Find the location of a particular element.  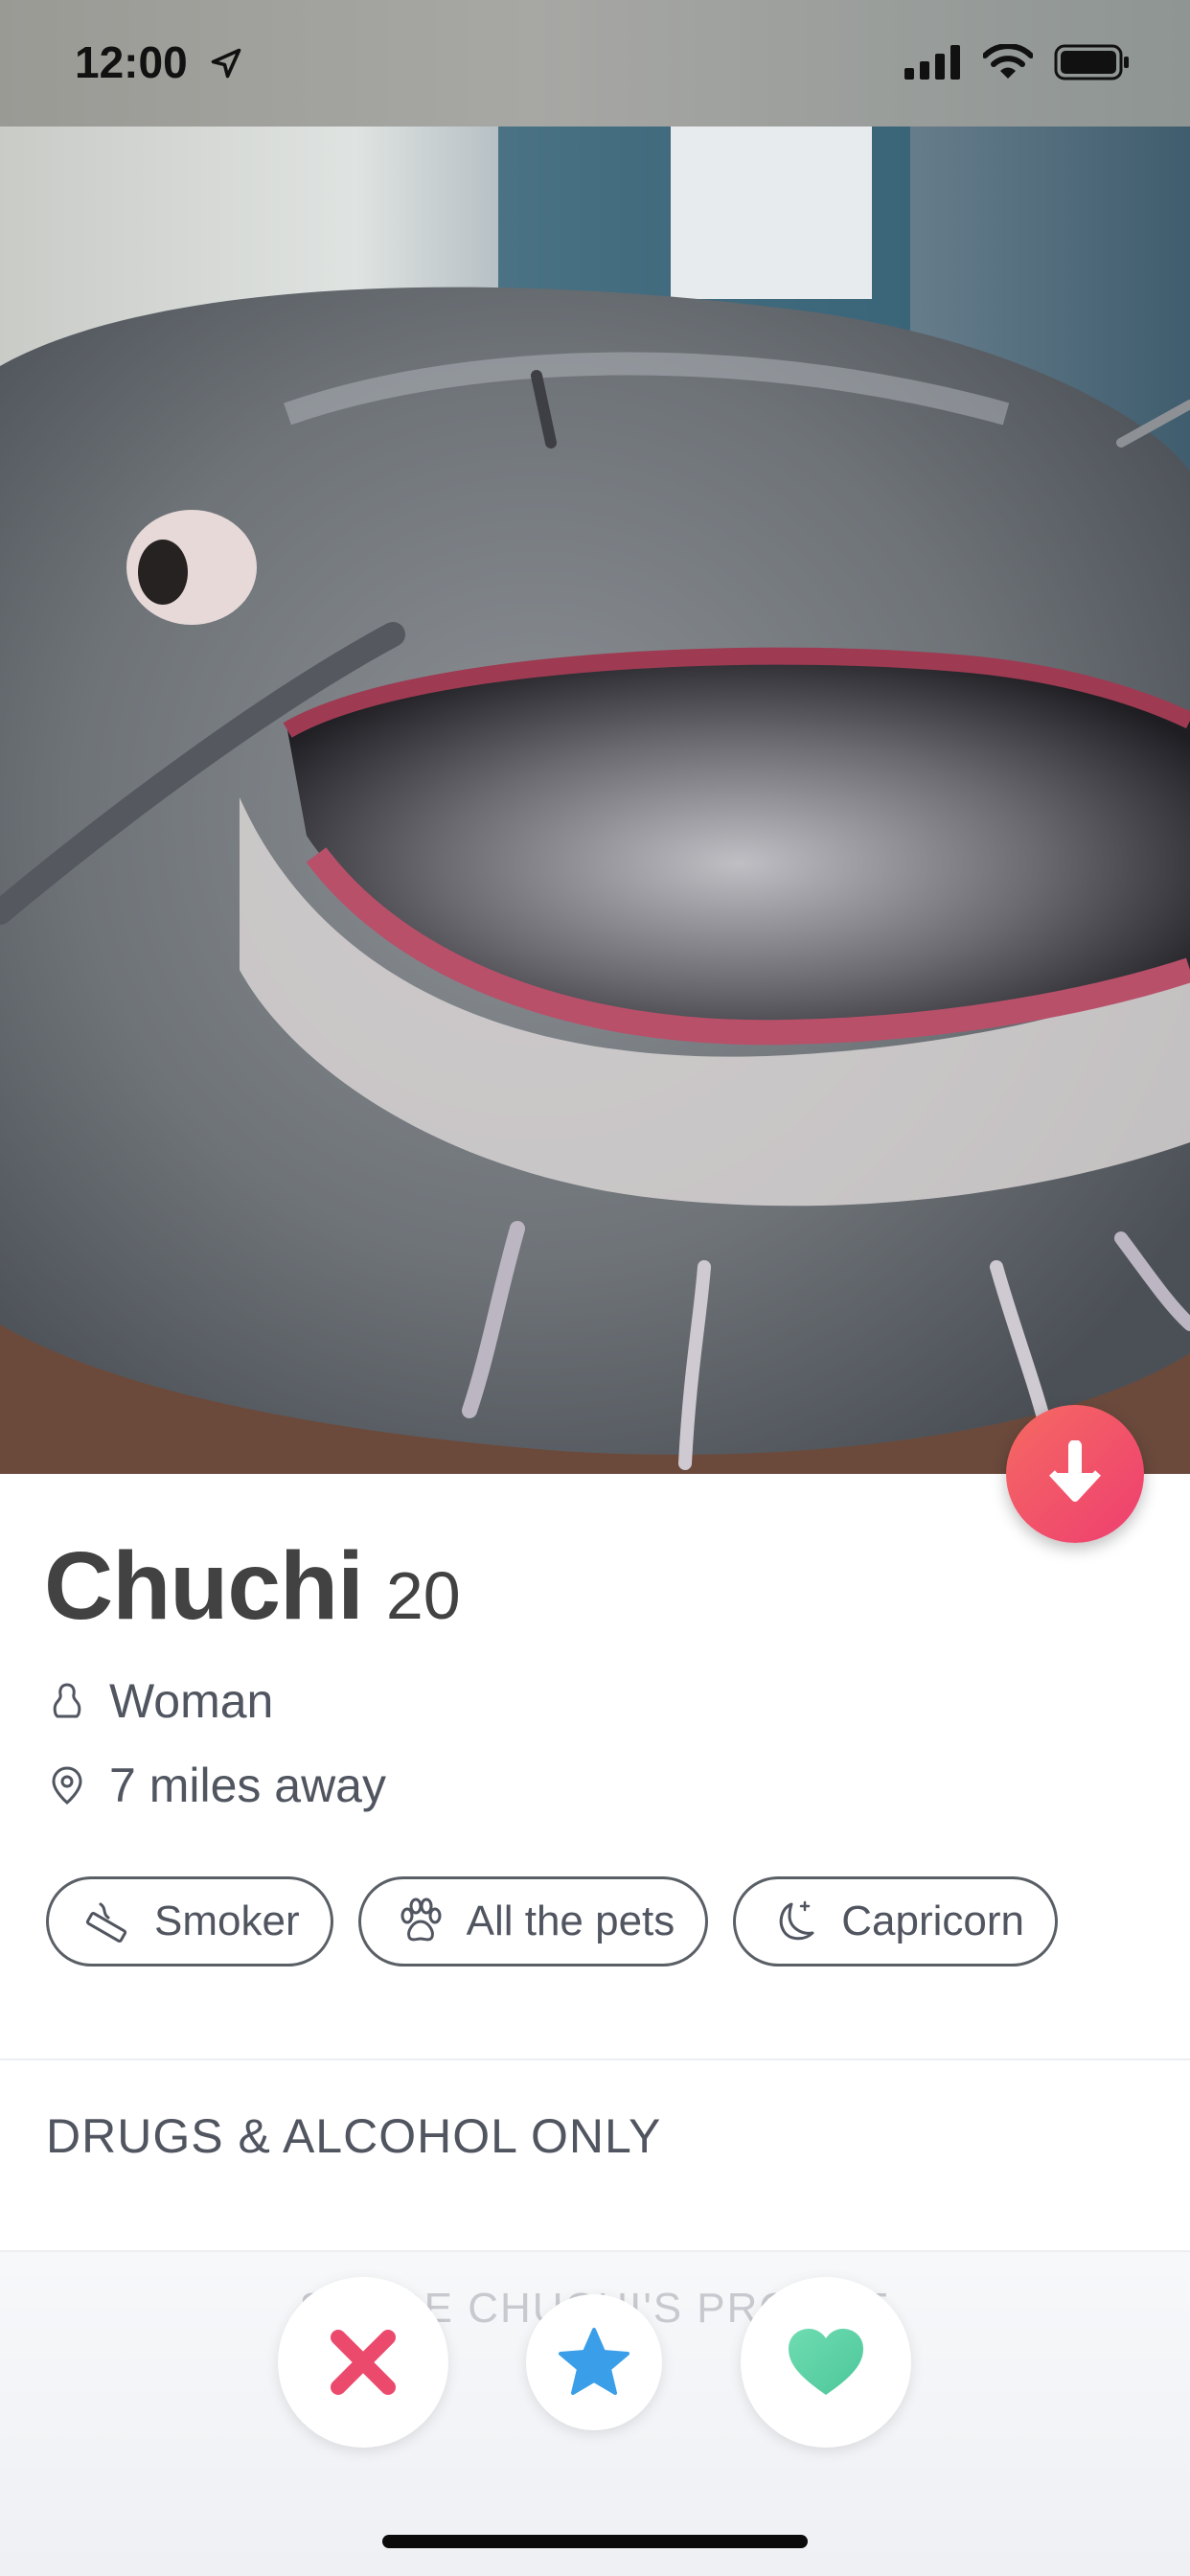

chip-label: All the pets is located at coordinates (571, 1921).